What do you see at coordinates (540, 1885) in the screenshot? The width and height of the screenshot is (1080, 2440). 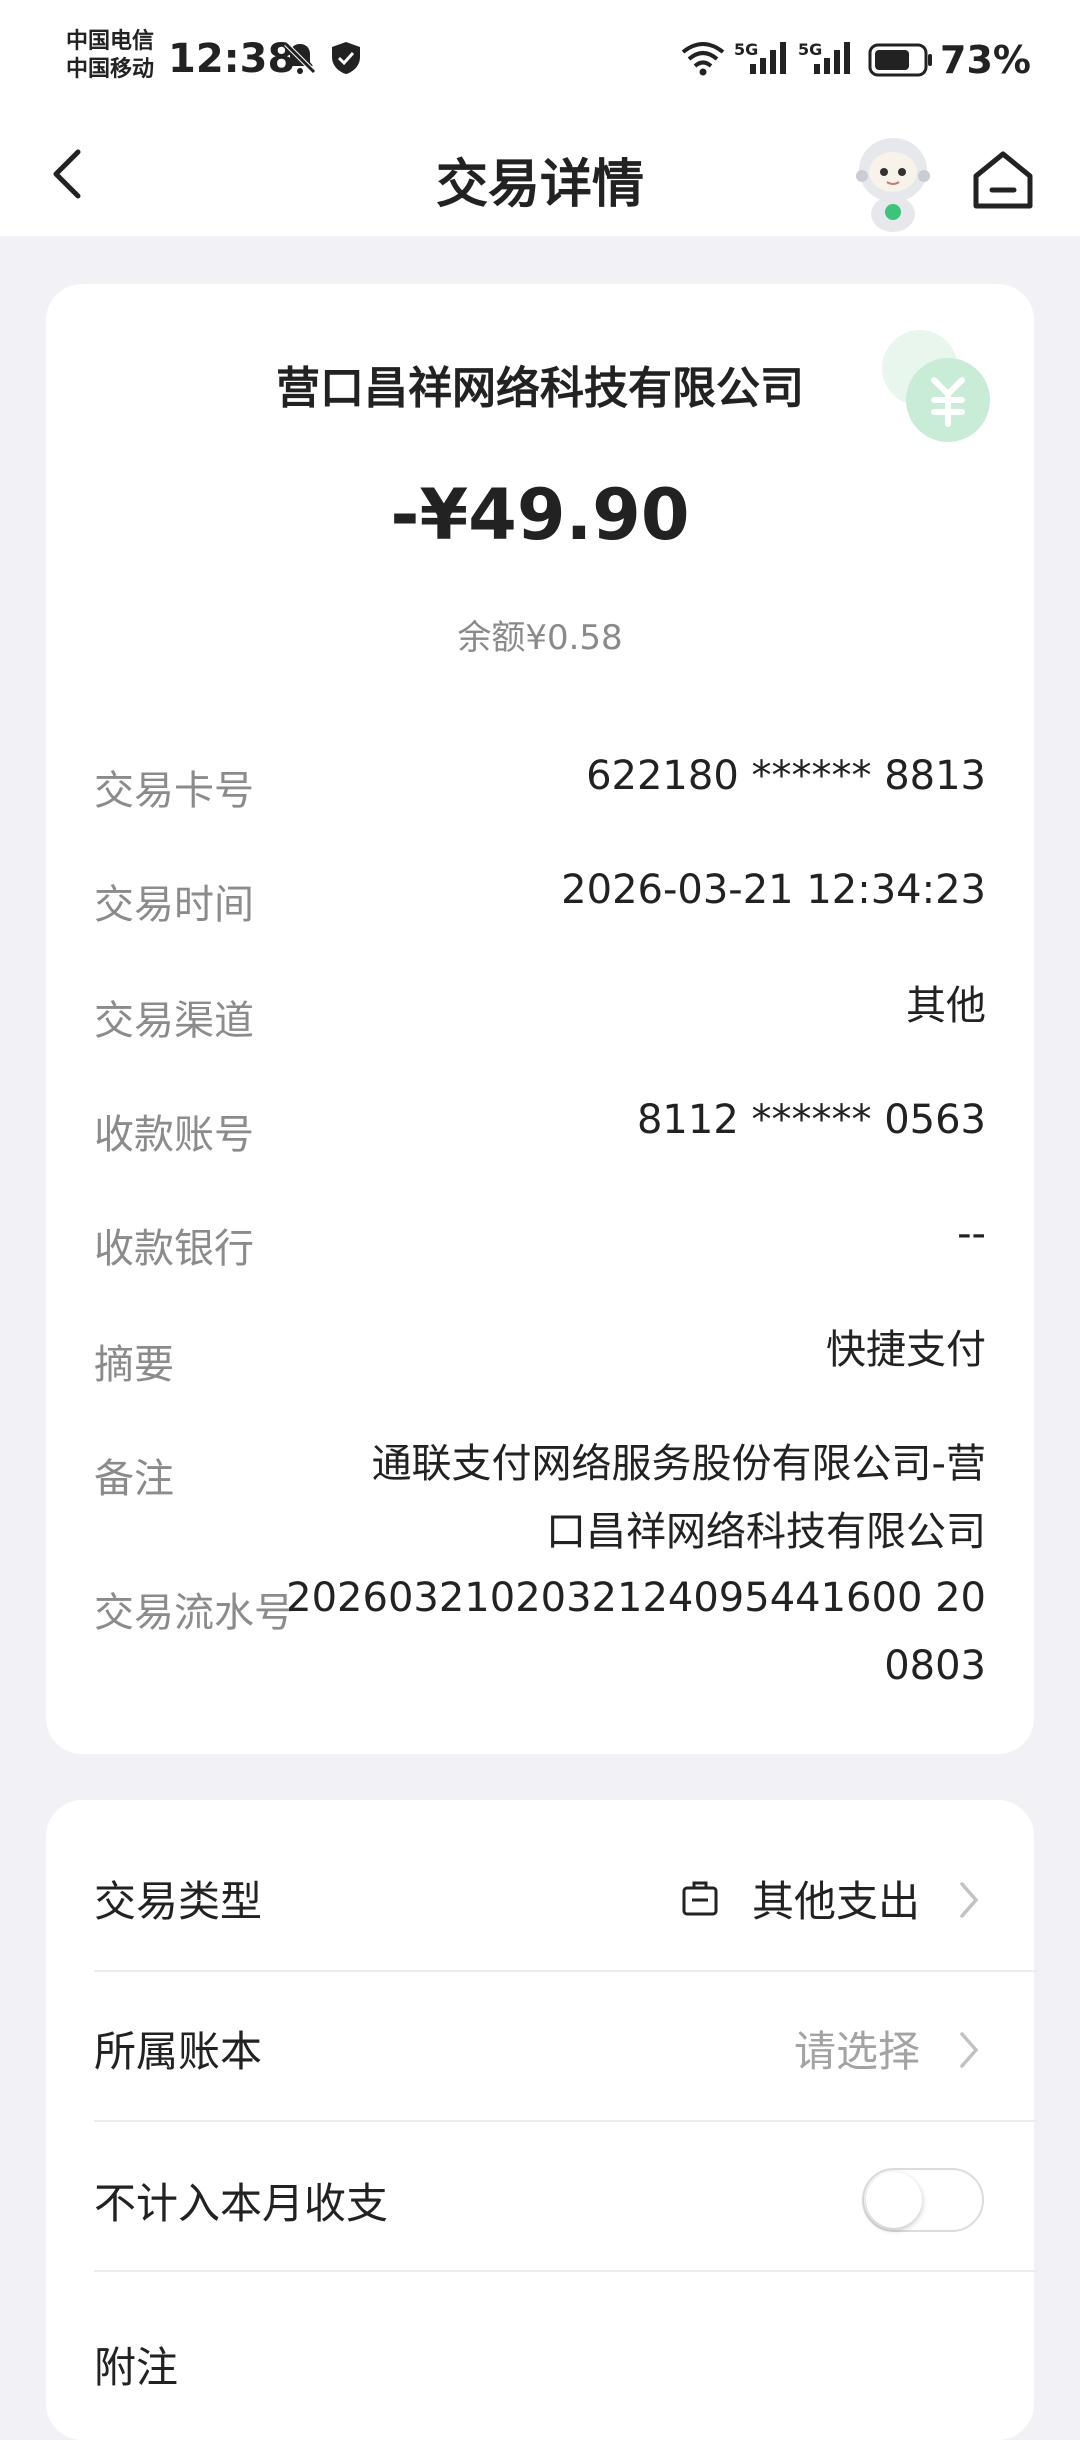 I see `transaction-type-row: 交易类型 其他支出` at bounding box center [540, 1885].